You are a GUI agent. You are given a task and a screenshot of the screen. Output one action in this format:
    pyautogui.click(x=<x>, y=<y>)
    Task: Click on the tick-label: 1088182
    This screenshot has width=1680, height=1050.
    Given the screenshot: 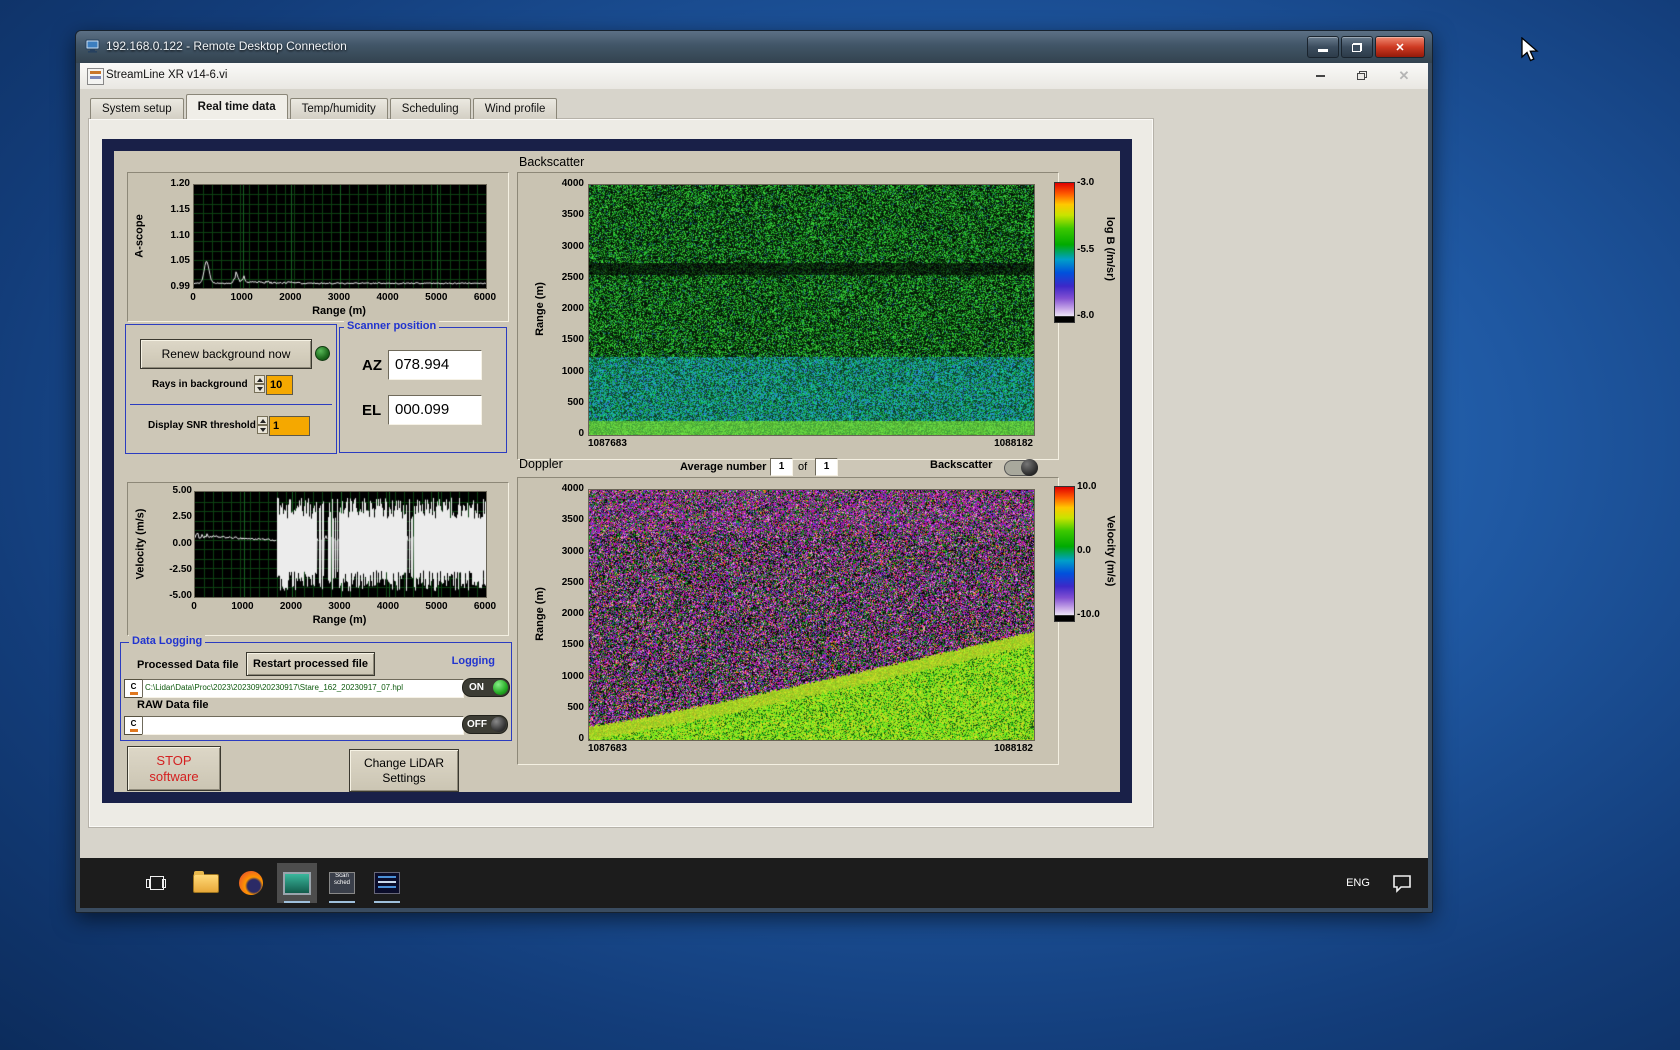 What is the action you would take?
    pyautogui.click(x=1013, y=748)
    